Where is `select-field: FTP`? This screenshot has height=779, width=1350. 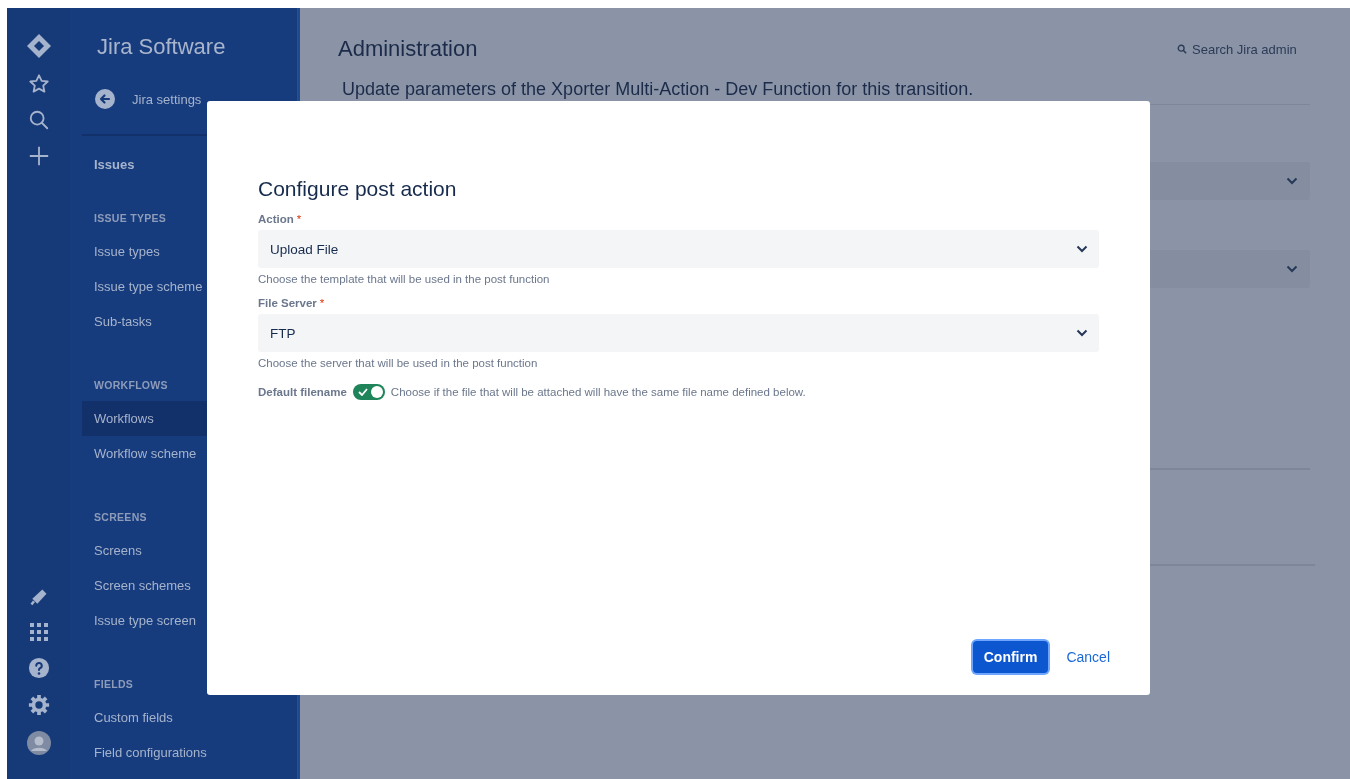
select-field: FTP is located at coordinates (678, 333).